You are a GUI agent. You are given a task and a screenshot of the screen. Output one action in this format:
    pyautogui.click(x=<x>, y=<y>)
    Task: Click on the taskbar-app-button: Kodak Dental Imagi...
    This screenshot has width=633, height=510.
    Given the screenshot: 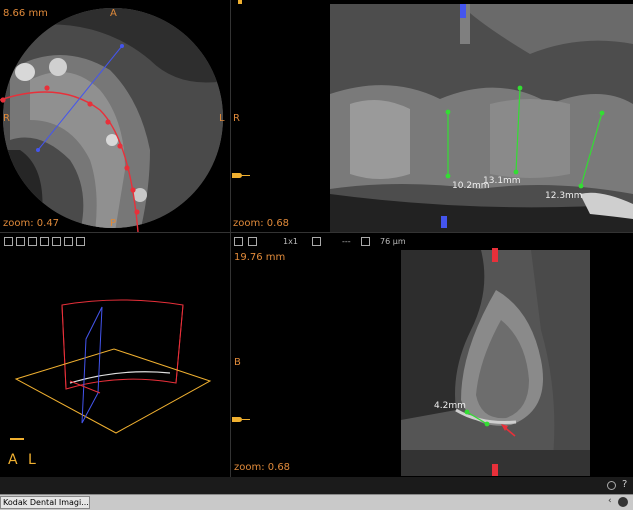 What is the action you would take?
    pyautogui.click(x=45, y=502)
    